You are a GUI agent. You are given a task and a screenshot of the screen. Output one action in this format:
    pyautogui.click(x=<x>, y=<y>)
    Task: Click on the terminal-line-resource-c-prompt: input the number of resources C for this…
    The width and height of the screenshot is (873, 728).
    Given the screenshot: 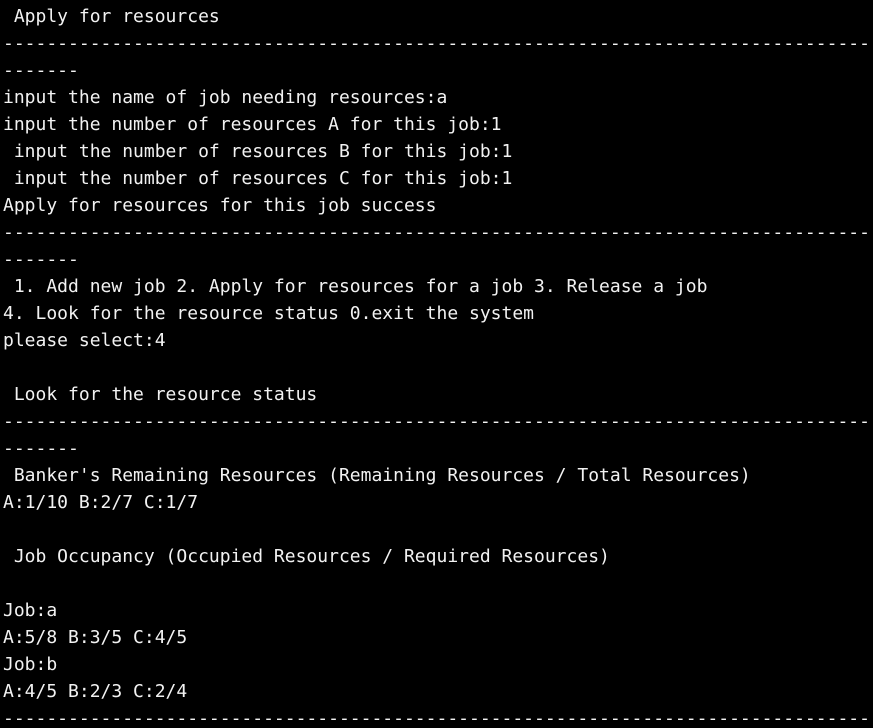 What is the action you would take?
    pyautogui.click(x=258, y=178)
    